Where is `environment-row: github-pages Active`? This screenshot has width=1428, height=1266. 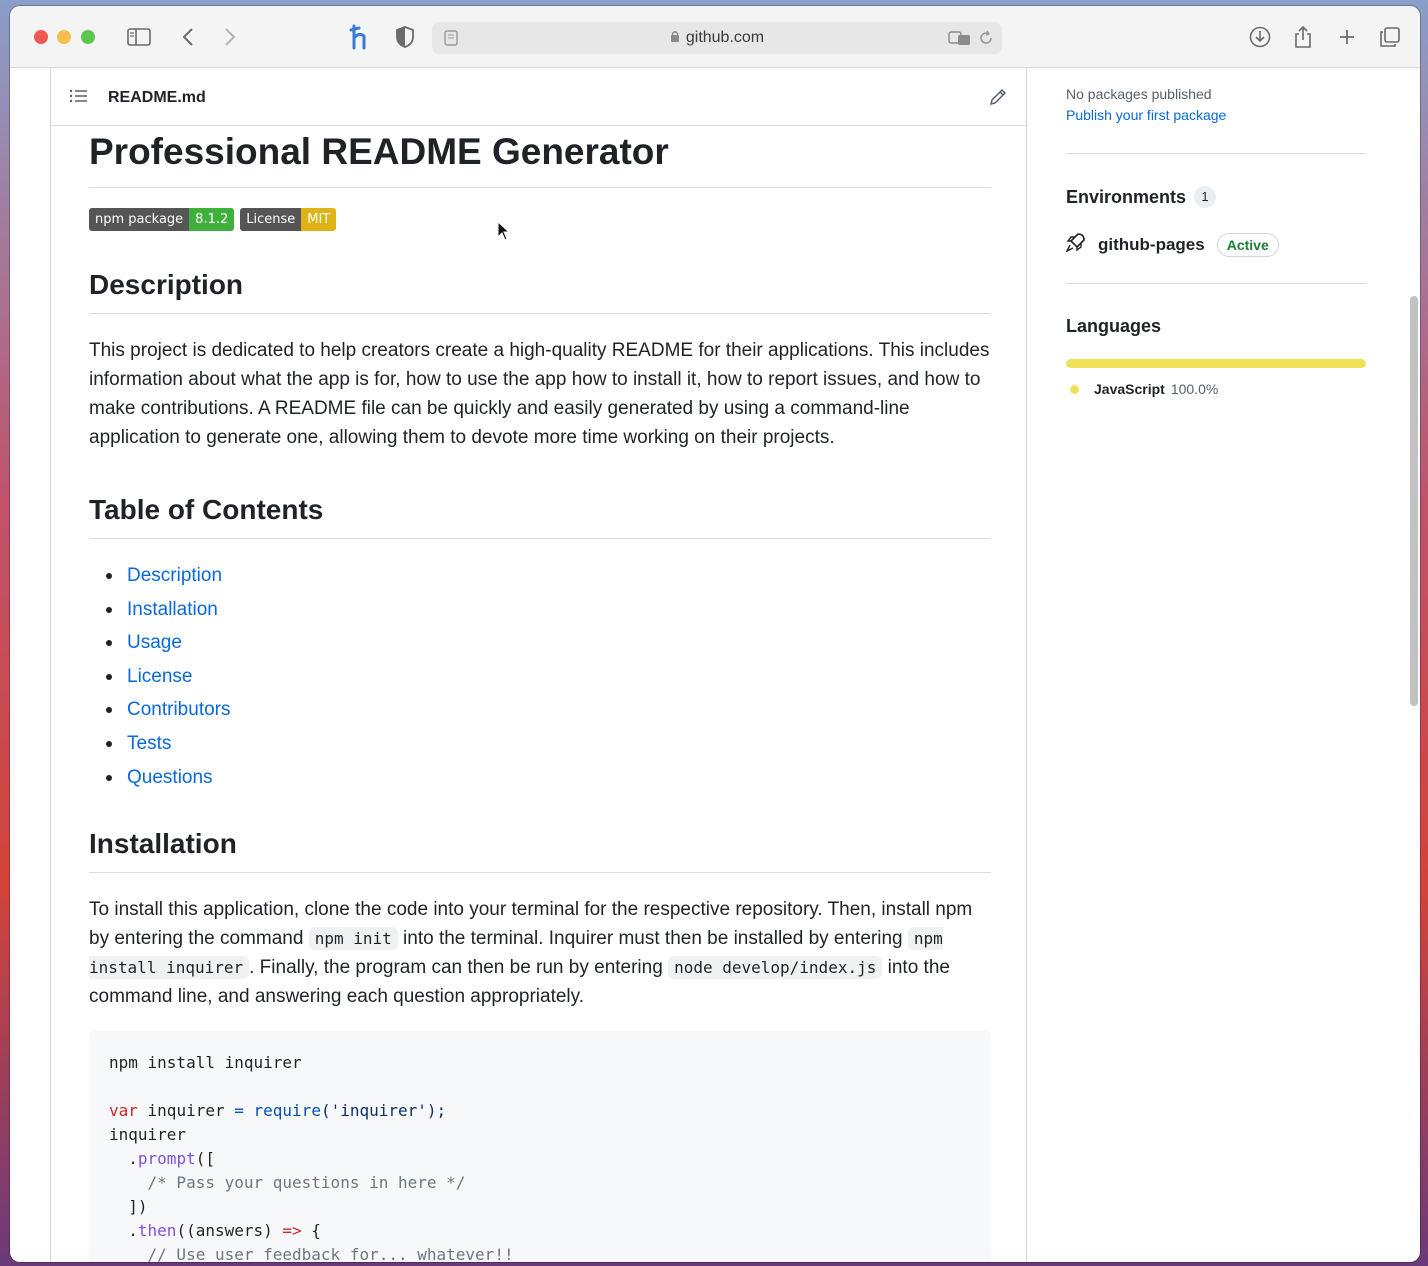
environment-row: github-pages Active is located at coordinates (1215, 244).